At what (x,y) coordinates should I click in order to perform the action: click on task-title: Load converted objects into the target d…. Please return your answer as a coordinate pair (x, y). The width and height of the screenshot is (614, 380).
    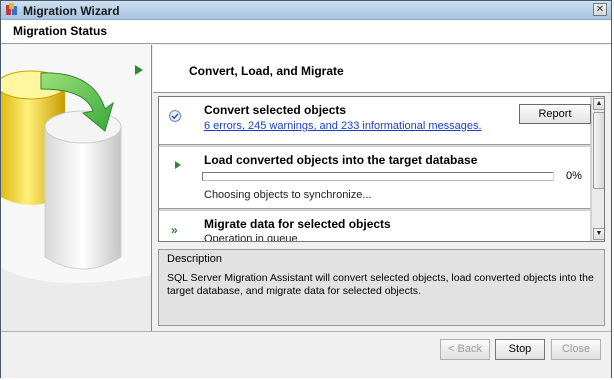
    Looking at the image, I should click on (341, 160).